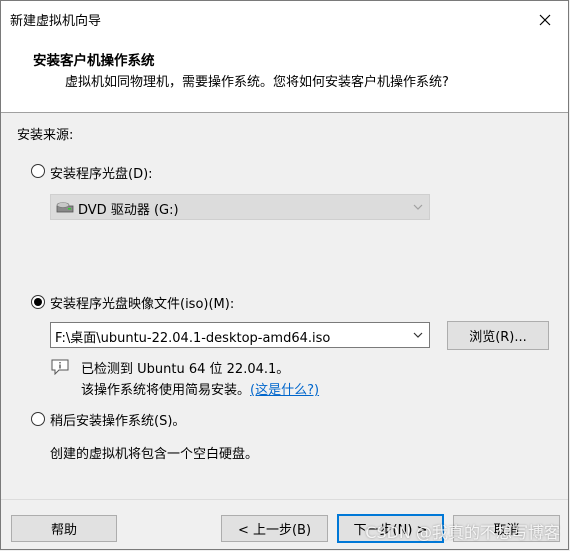  Describe the element at coordinates (240, 207) in the screenshot. I see `disc-drive-select: DVD 驱动器 (G:)` at that location.